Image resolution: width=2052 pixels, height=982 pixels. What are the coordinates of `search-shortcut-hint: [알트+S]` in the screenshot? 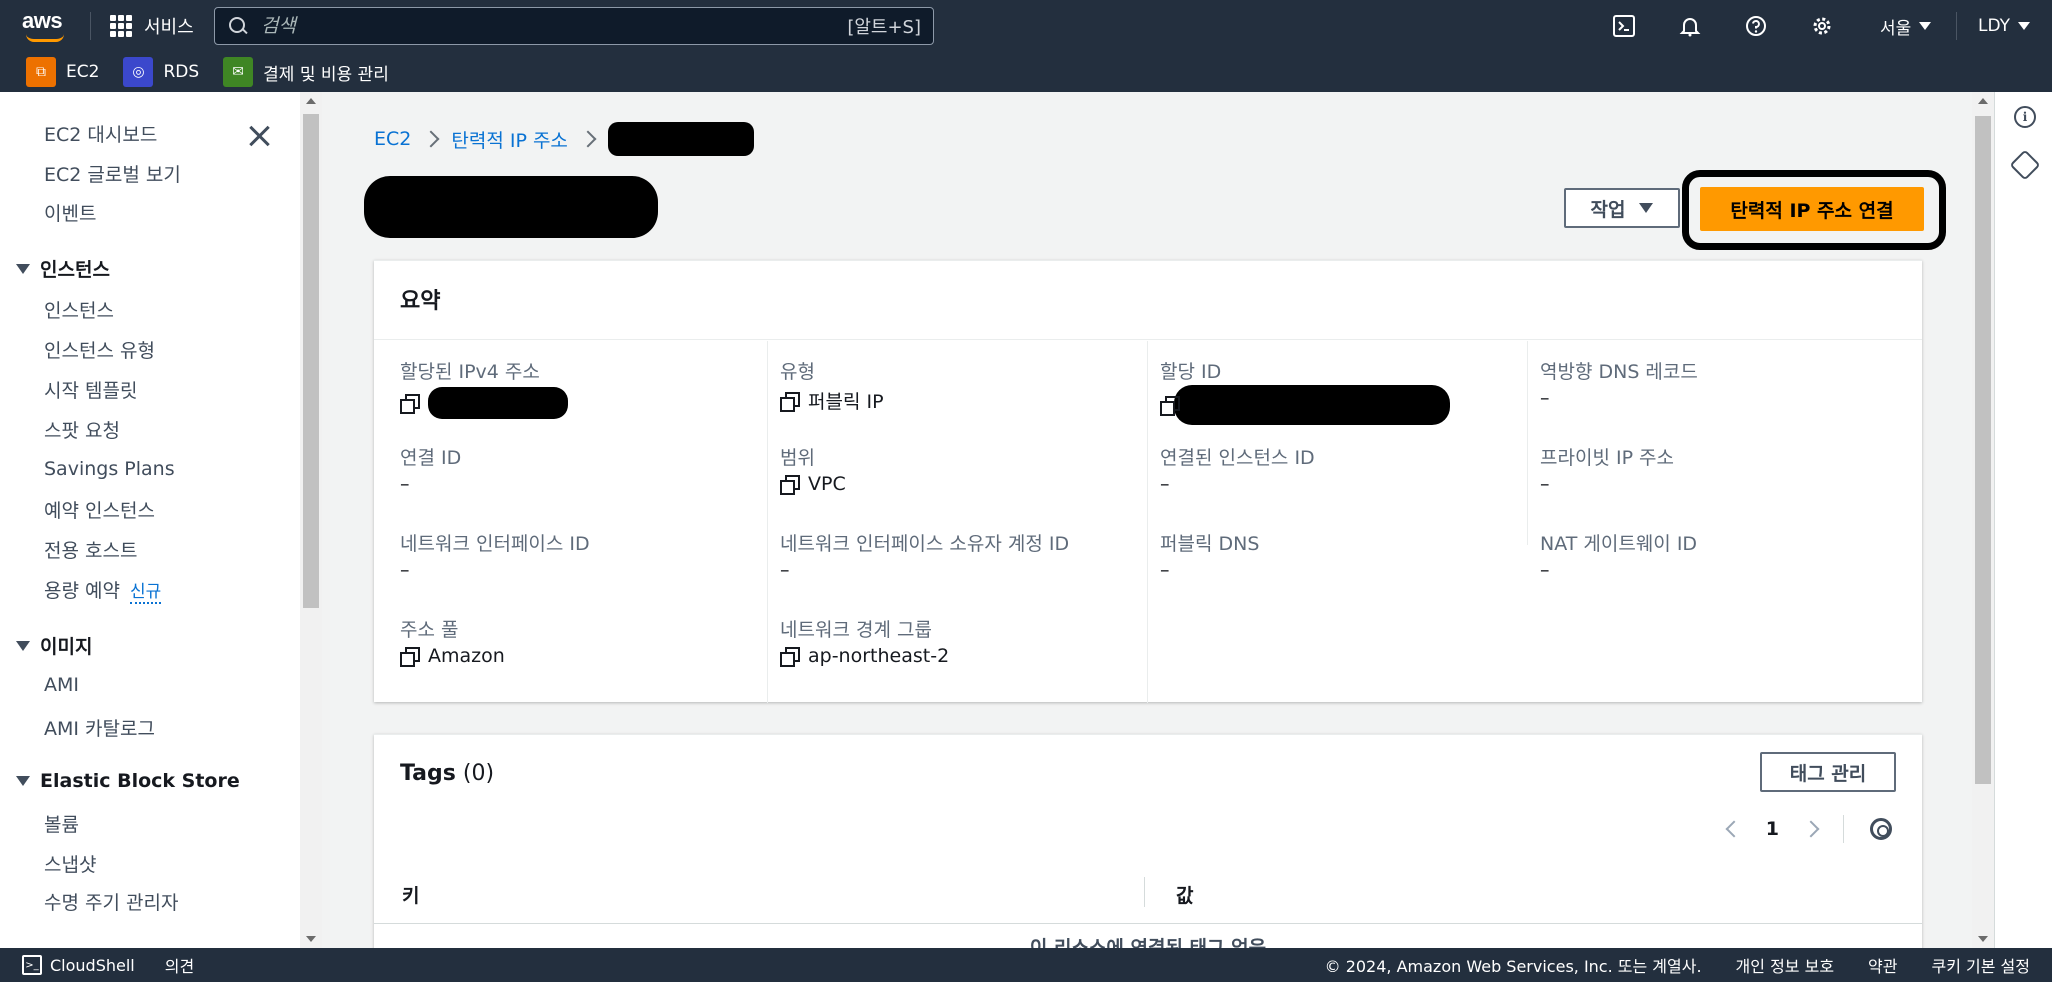 It's located at (884, 27).